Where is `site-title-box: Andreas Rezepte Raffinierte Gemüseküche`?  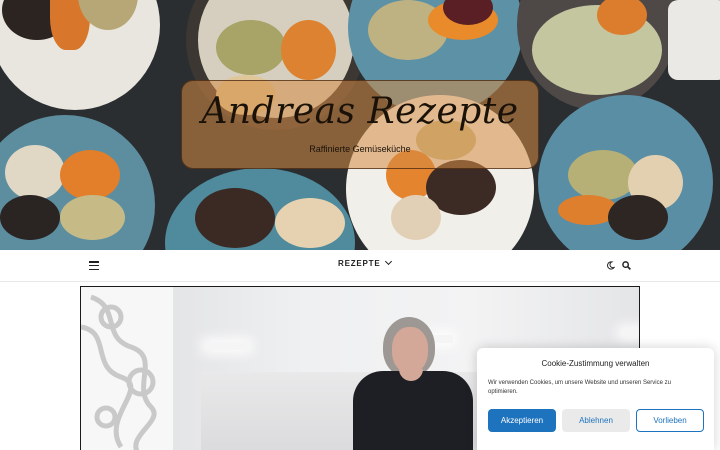
site-title-box: Andreas Rezepte Raffinierte Gemüseküche is located at coordinates (360, 124).